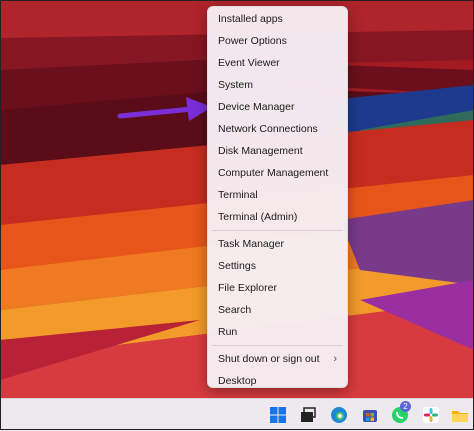 The image size is (474, 431). Describe the element at coordinates (277, 173) in the screenshot. I see `menu-item-computer-management: Computer Management` at that location.